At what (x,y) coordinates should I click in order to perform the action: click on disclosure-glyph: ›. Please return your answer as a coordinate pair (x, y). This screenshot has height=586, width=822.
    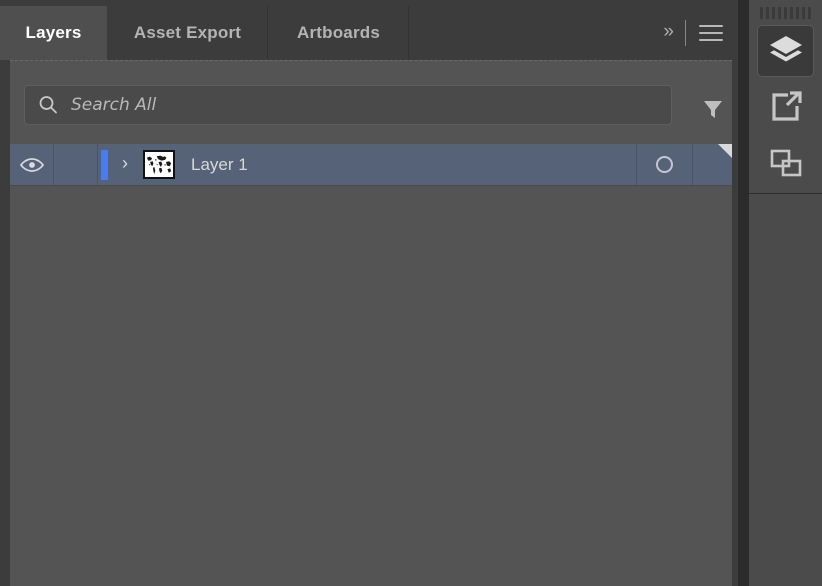
    Looking at the image, I should click on (125, 163).